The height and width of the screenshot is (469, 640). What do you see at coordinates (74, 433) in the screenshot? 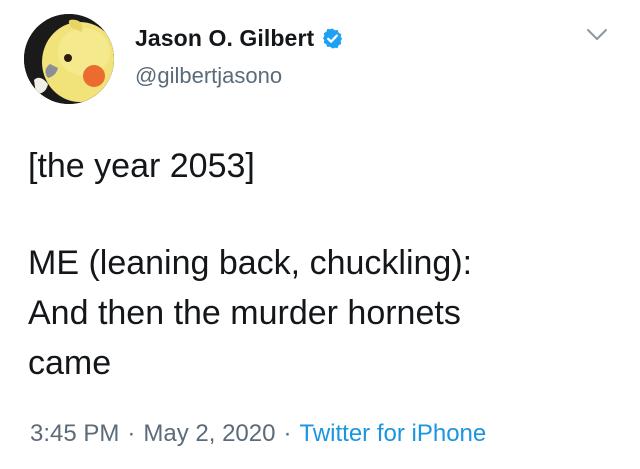
I see `tweet-time: 3:45 PM` at bounding box center [74, 433].